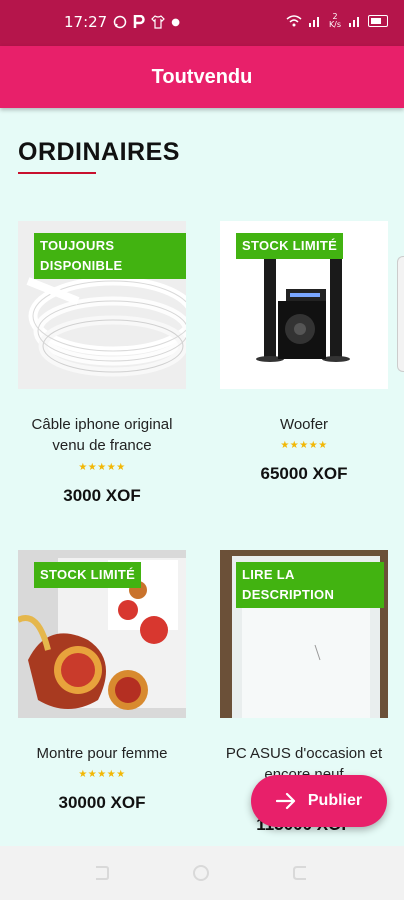 This screenshot has width=404, height=900. I want to click on product-price: 3000 XOF, so click(102, 495).